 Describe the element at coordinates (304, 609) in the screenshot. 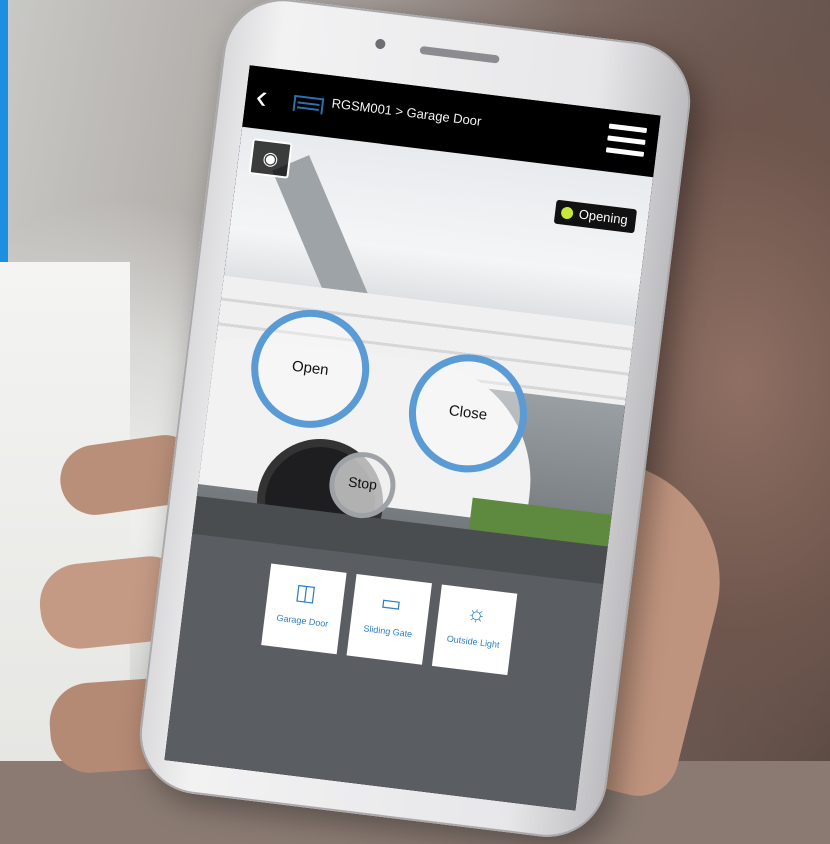

I see `device-tile-garage-door: ◫ Garage Door` at that location.